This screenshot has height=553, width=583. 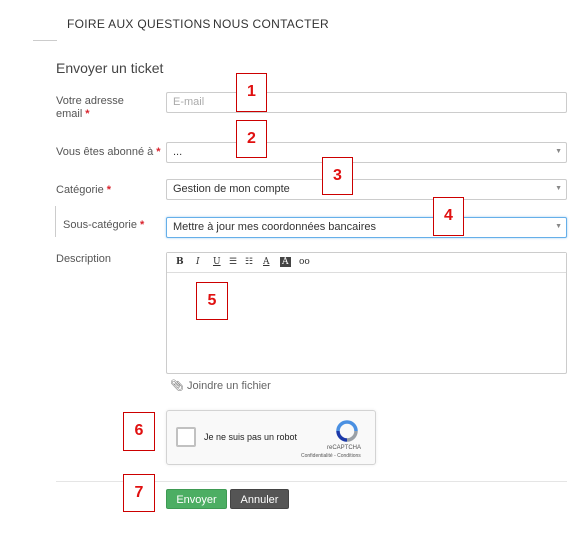 I want to click on nav-faq-link: FOIRE AUX QUESTIONS, so click(x=139, y=24).